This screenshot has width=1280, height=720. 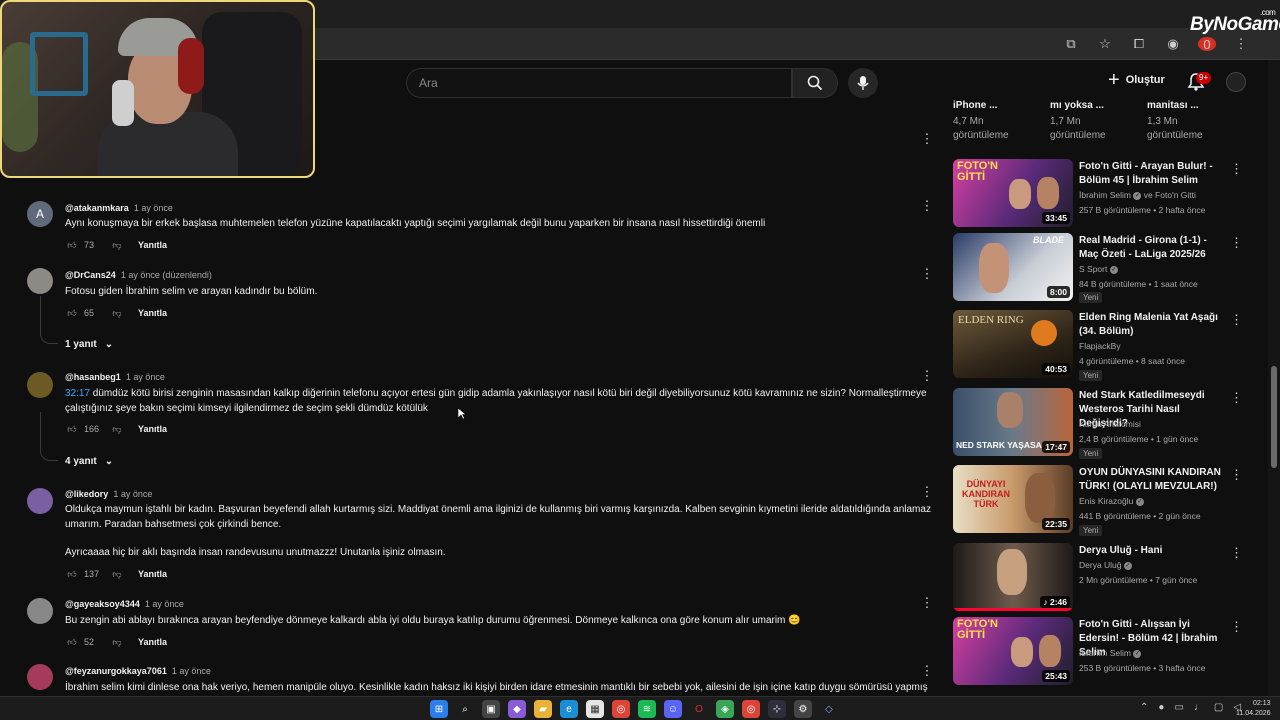 I want to click on video-title: Derya Uluğ - Hani, so click(x=1154, y=551).